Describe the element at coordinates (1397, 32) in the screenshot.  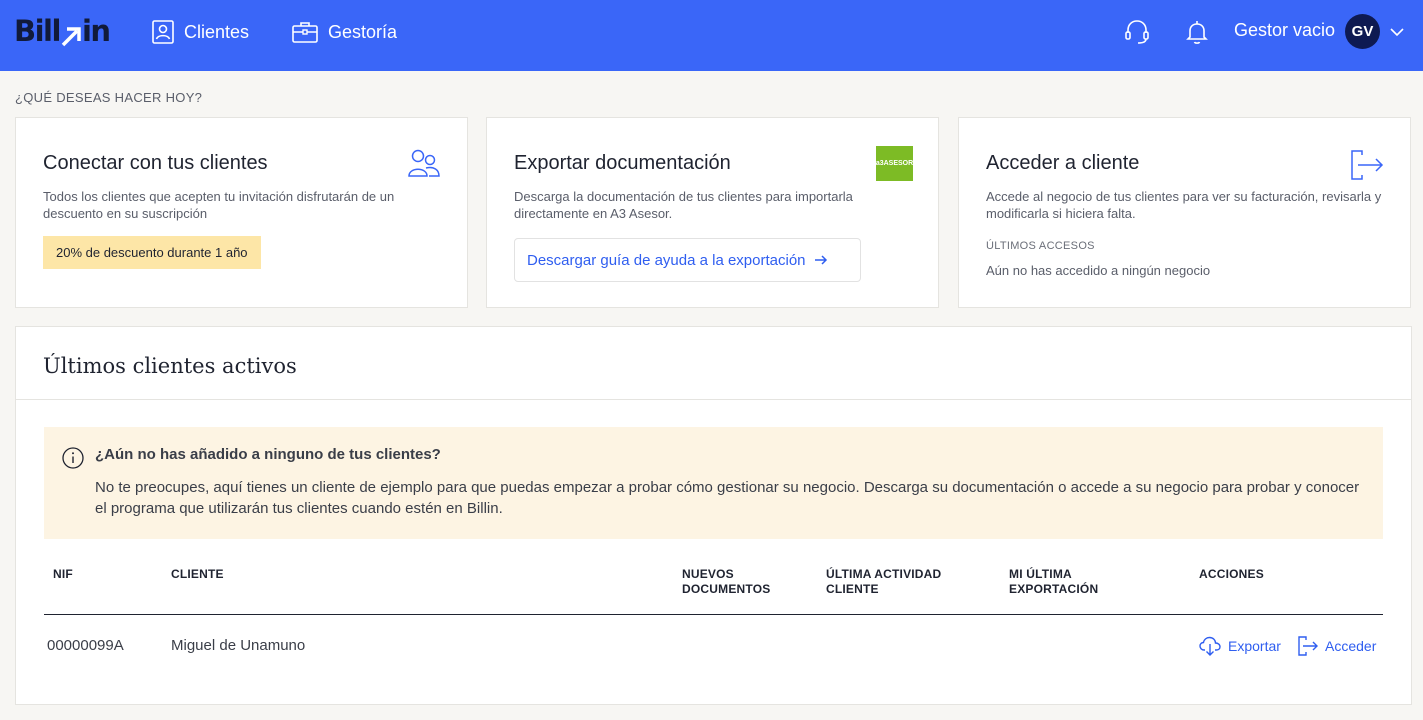
I see `chevron-down-icon` at that location.